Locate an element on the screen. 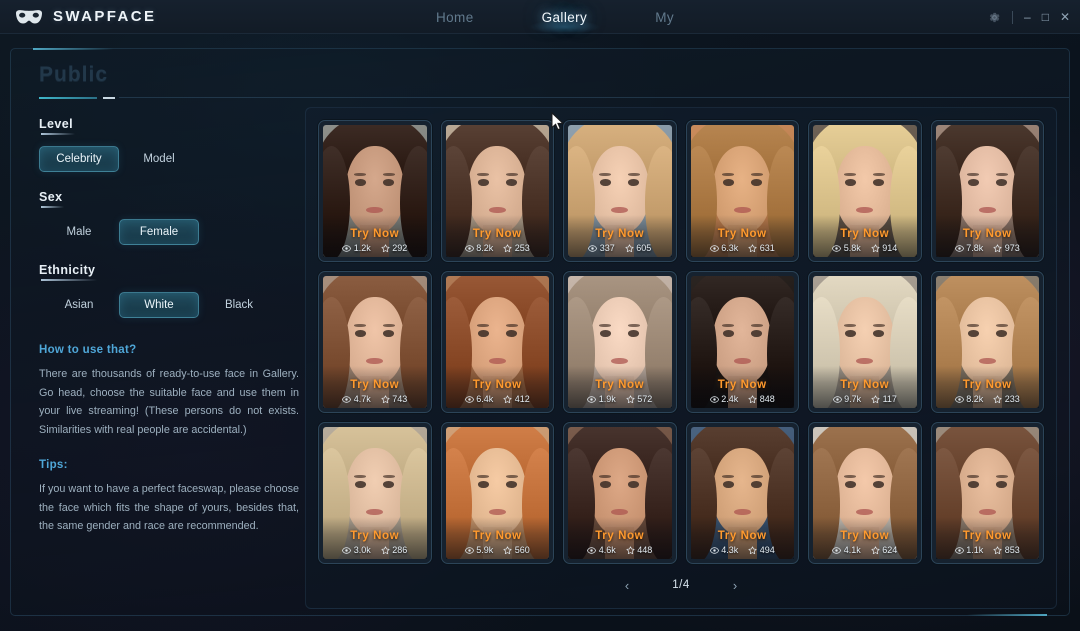 The image size is (1080, 631). gallery-card: Try Now 9.7k 117 is located at coordinates (865, 342).